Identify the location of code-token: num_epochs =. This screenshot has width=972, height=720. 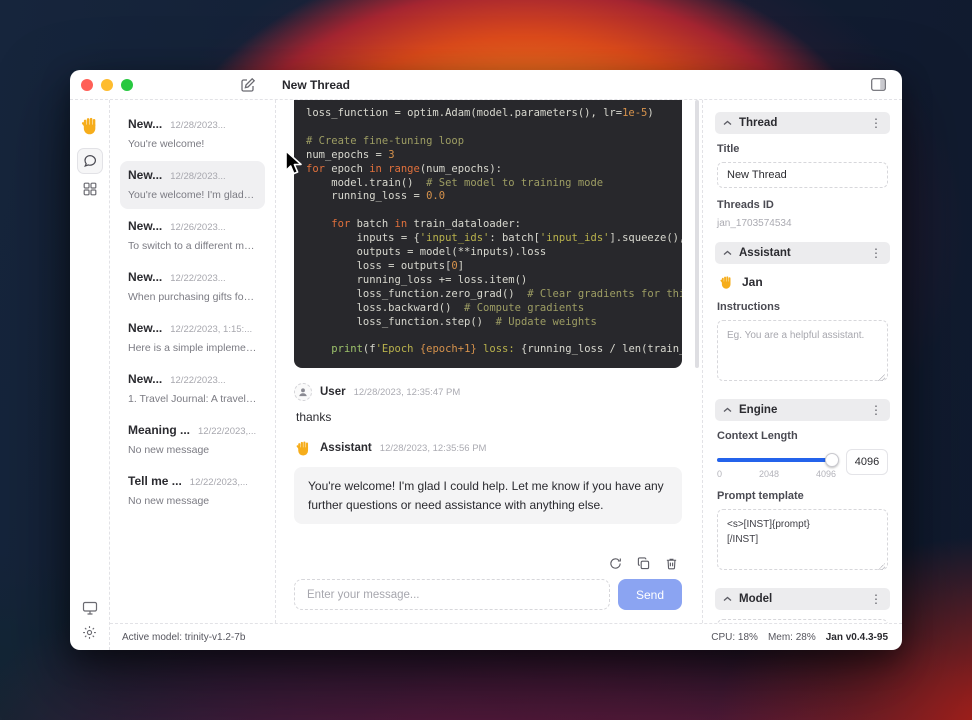
(347, 154).